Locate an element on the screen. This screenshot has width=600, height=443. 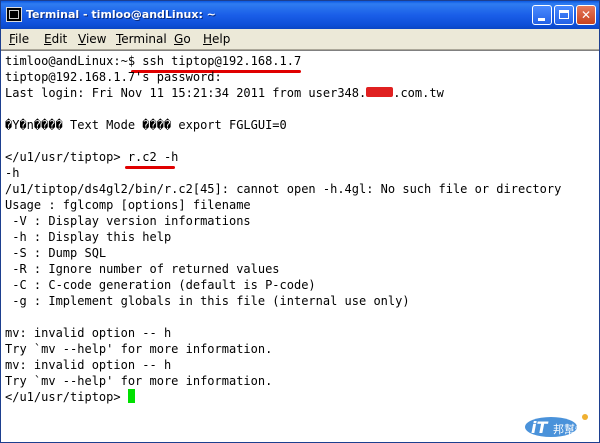
login-host-suffix: .com.tw is located at coordinates (418, 93).